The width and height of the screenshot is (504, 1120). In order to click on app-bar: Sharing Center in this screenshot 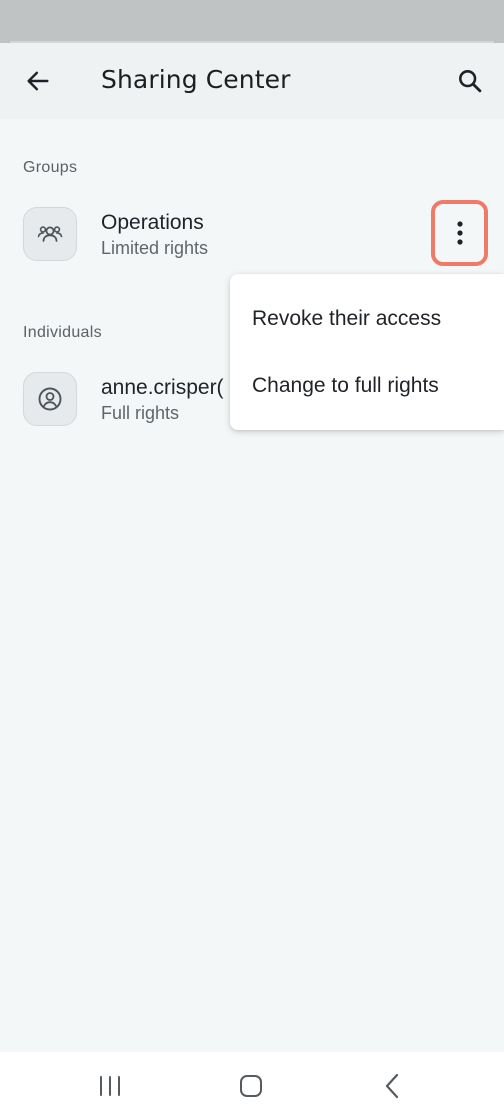, I will do `click(252, 81)`.